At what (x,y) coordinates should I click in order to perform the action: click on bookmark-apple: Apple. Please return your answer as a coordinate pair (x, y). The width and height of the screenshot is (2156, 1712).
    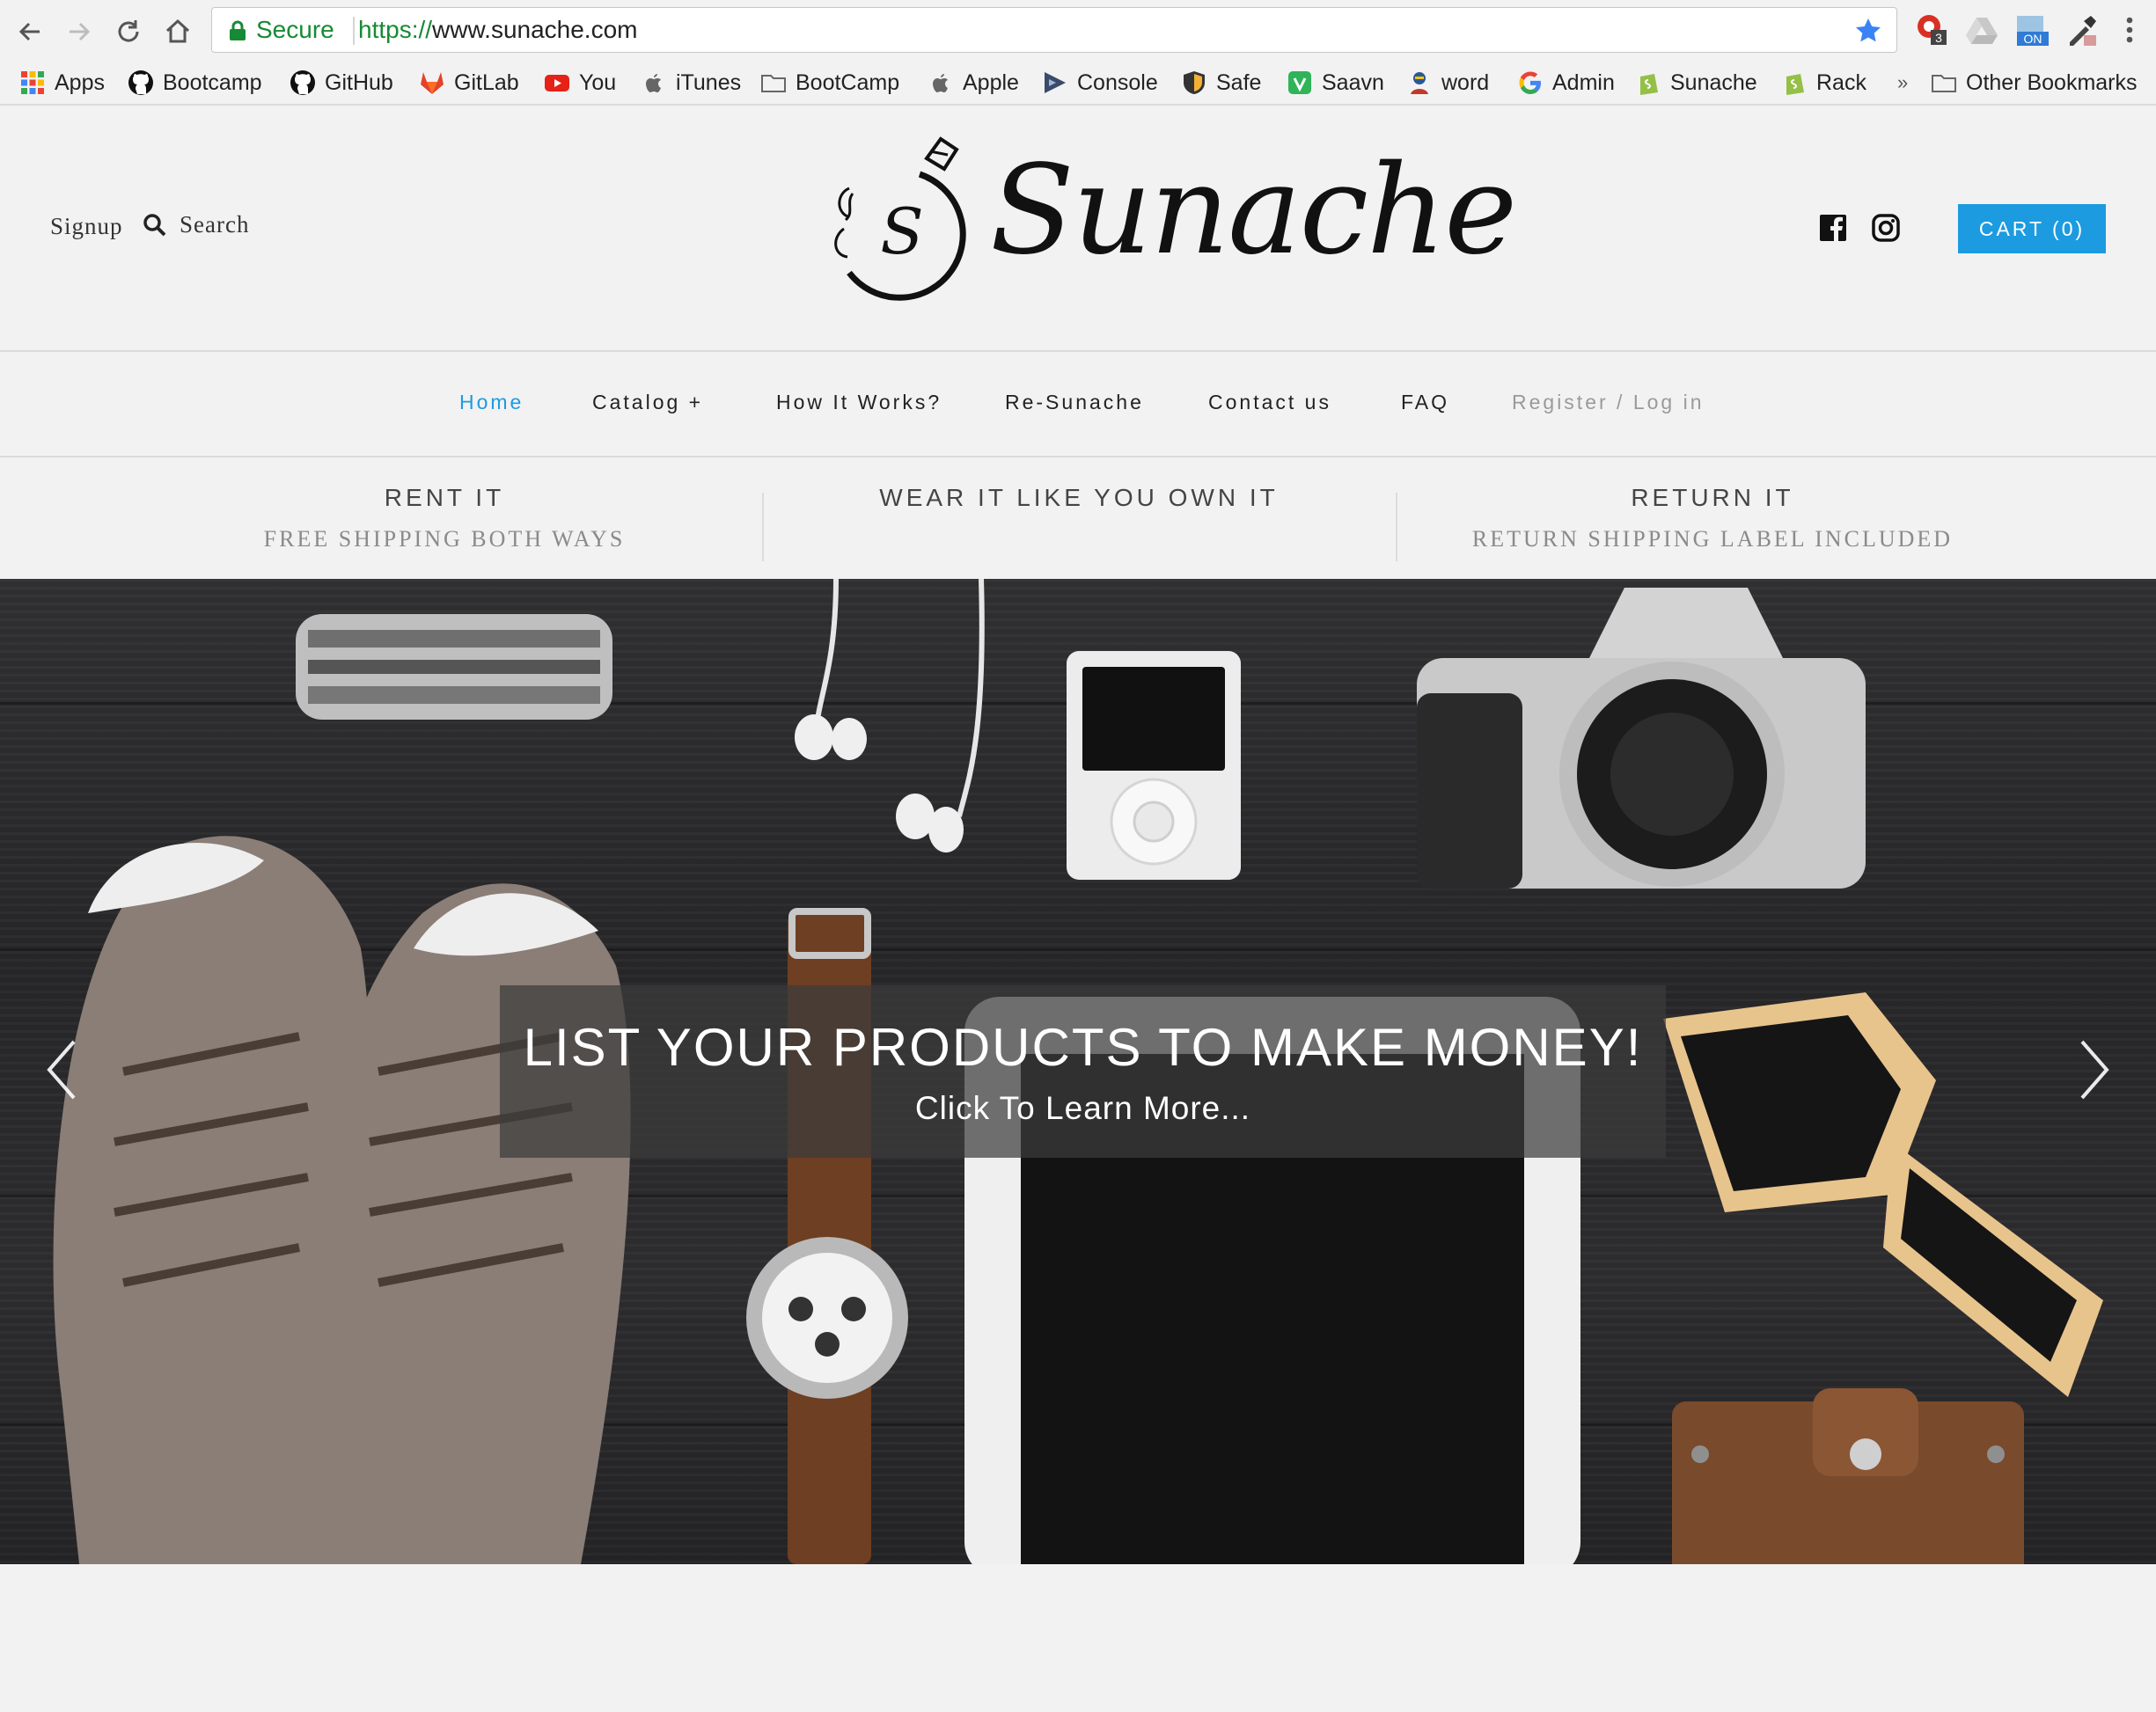
    Looking at the image, I should click on (973, 82).